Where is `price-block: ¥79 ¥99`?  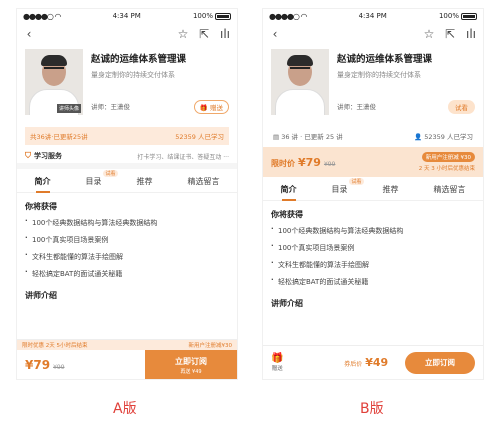
price-block: ¥79 ¥99 is located at coordinates (45, 365).